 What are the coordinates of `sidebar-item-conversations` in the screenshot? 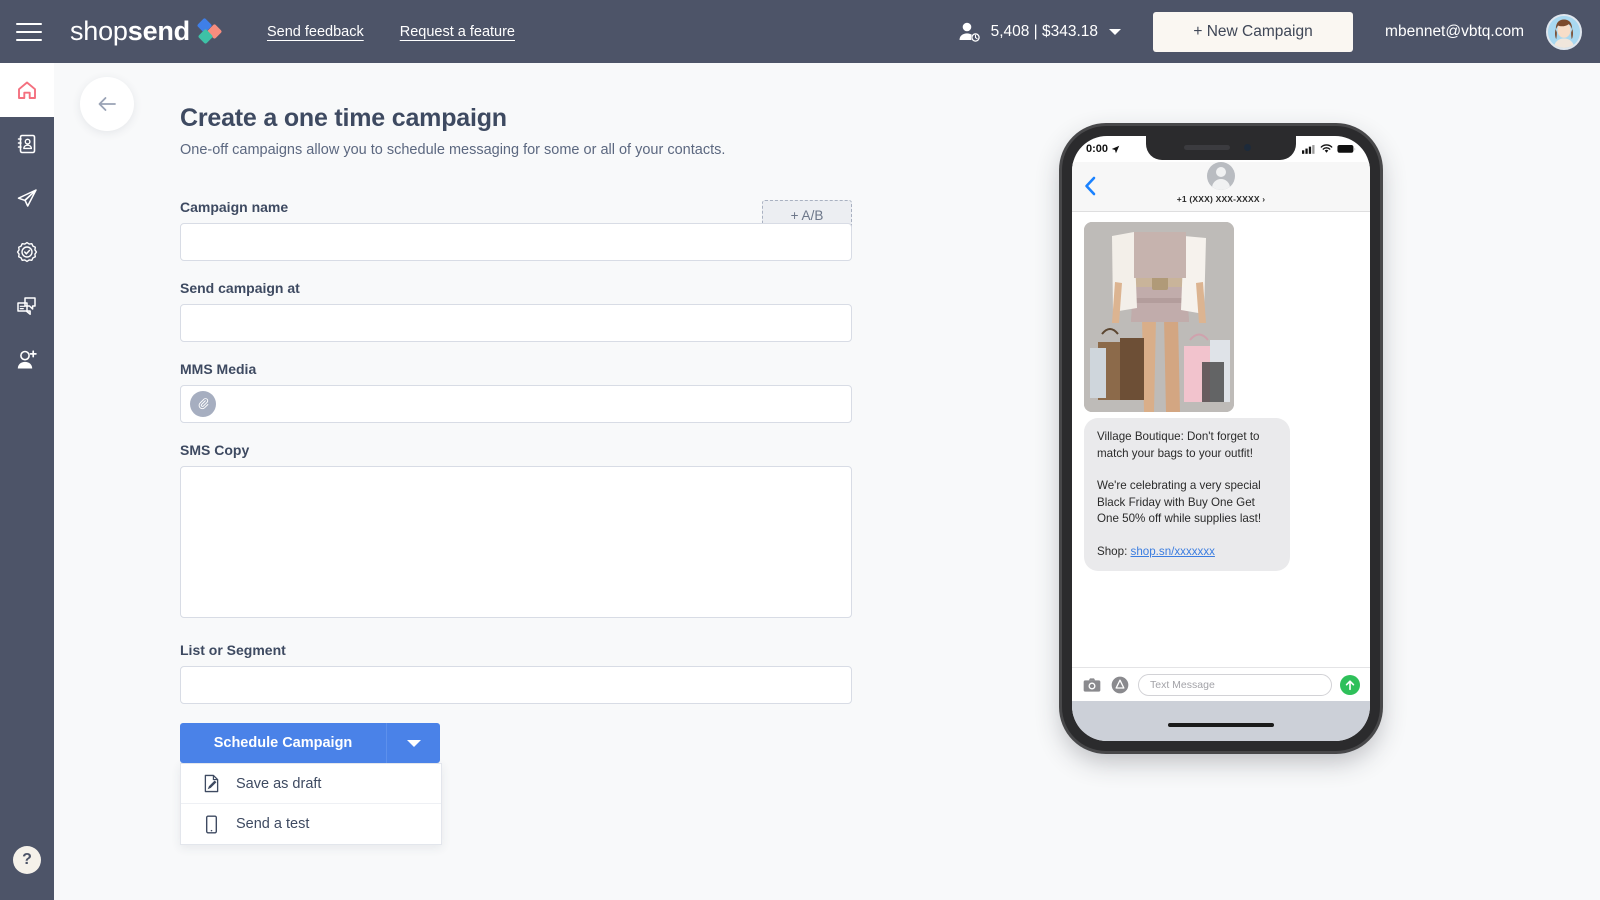 It's located at (27, 306).